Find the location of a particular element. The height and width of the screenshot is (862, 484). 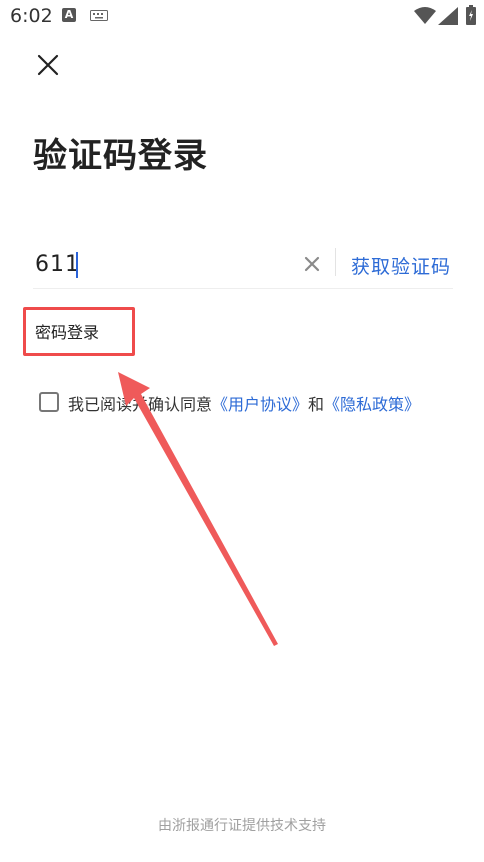

close-button is located at coordinates (48, 65).